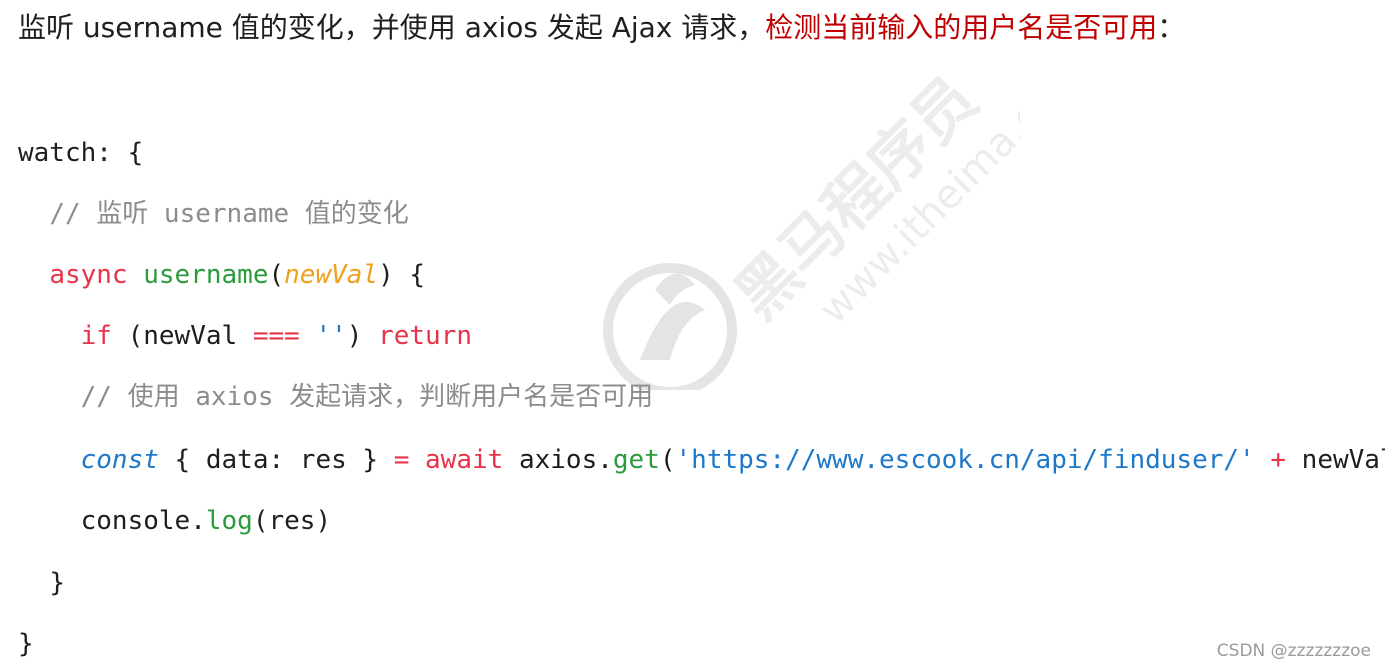  I want to click on code-line-2: // 监听 username 值的变化, so click(213, 214).